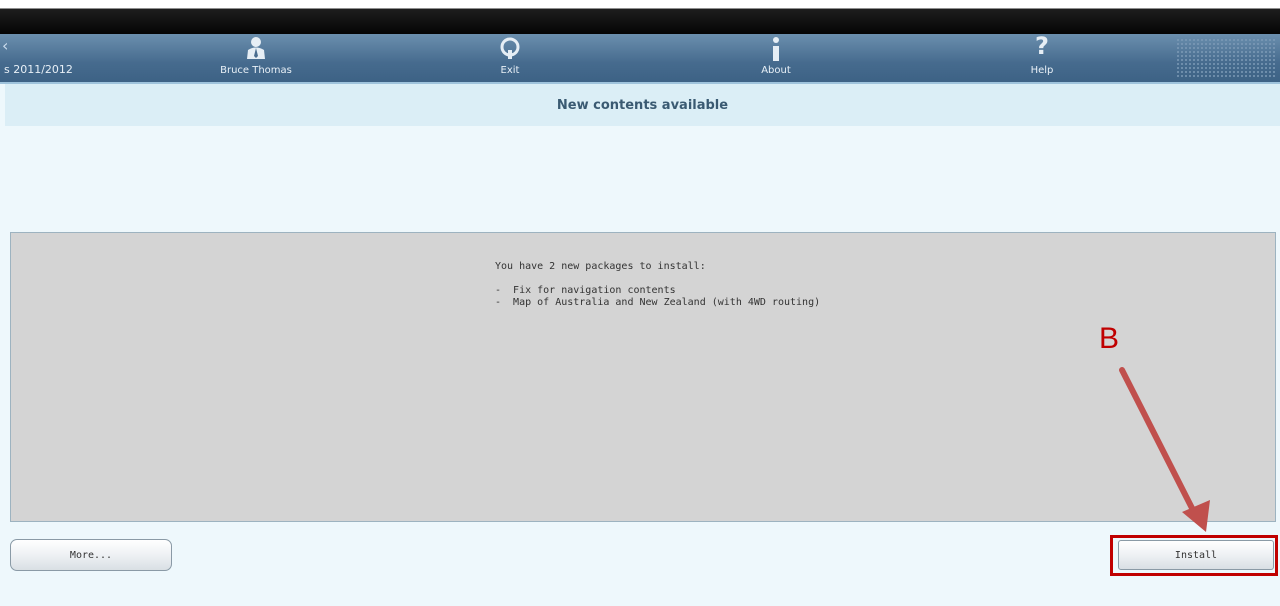 The height and width of the screenshot is (606, 1280). Describe the element at coordinates (510, 70) in the screenshot. I see `exit-label: Exit` at that location.